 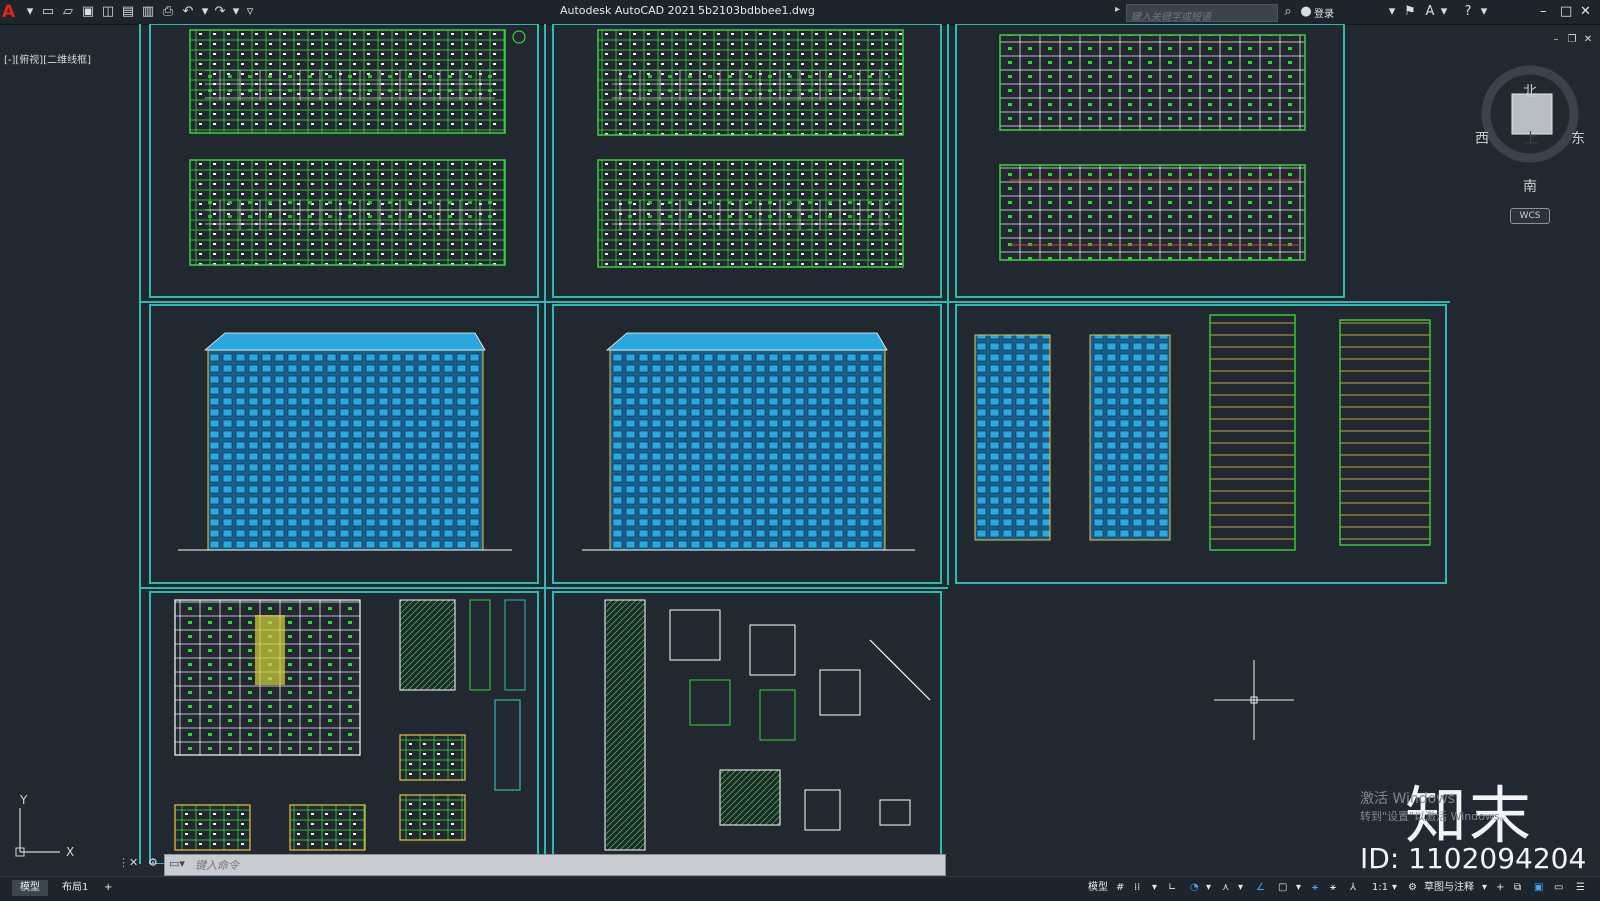 What do you see at coordinates (1282, 888) in the screenshot?
I see `object-snap-icon: ▢` at bounding box center [1282, 888].